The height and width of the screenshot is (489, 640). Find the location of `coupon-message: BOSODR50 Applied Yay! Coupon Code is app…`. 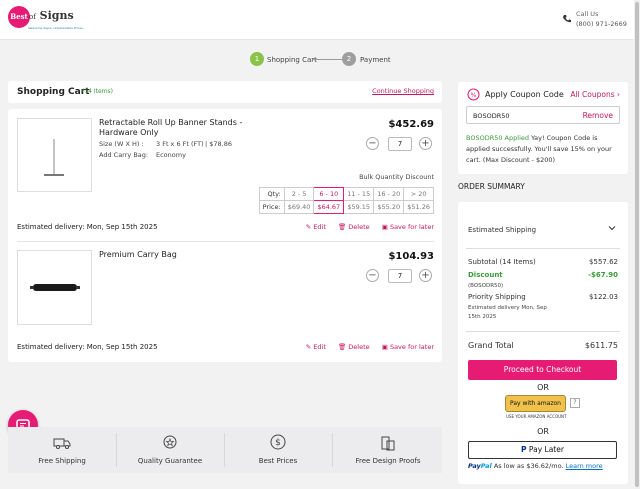

coupon-message: BOSODR50 Applied Yay! Coupon Code is app… is located at coordinates (544, 149).